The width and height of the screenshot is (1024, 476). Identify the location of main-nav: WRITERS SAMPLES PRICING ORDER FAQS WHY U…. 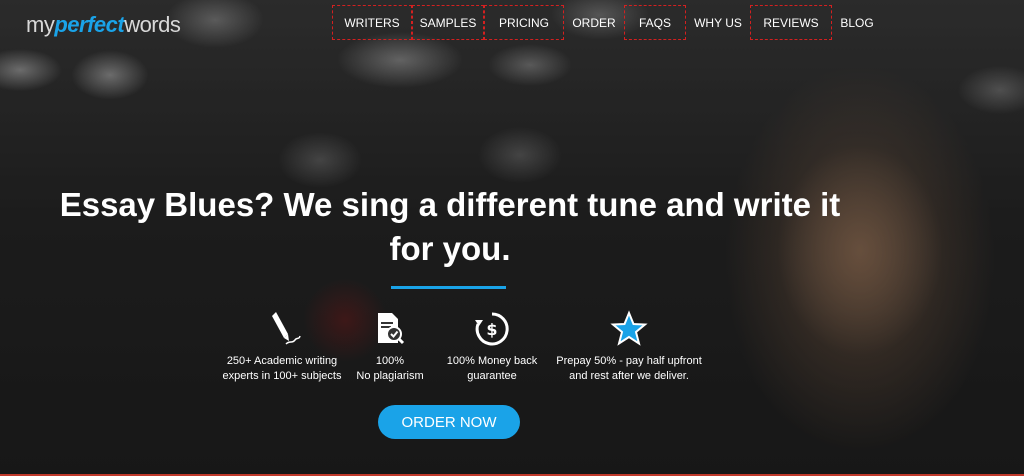
(607, 22).